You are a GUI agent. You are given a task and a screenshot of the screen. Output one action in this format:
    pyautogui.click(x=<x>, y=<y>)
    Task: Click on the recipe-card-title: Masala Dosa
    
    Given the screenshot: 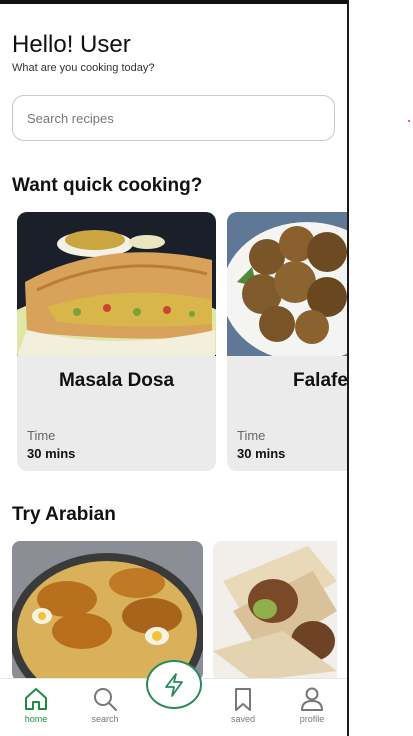 What is the action you would take?
    pyautogui.click(x=116, y=380)
    